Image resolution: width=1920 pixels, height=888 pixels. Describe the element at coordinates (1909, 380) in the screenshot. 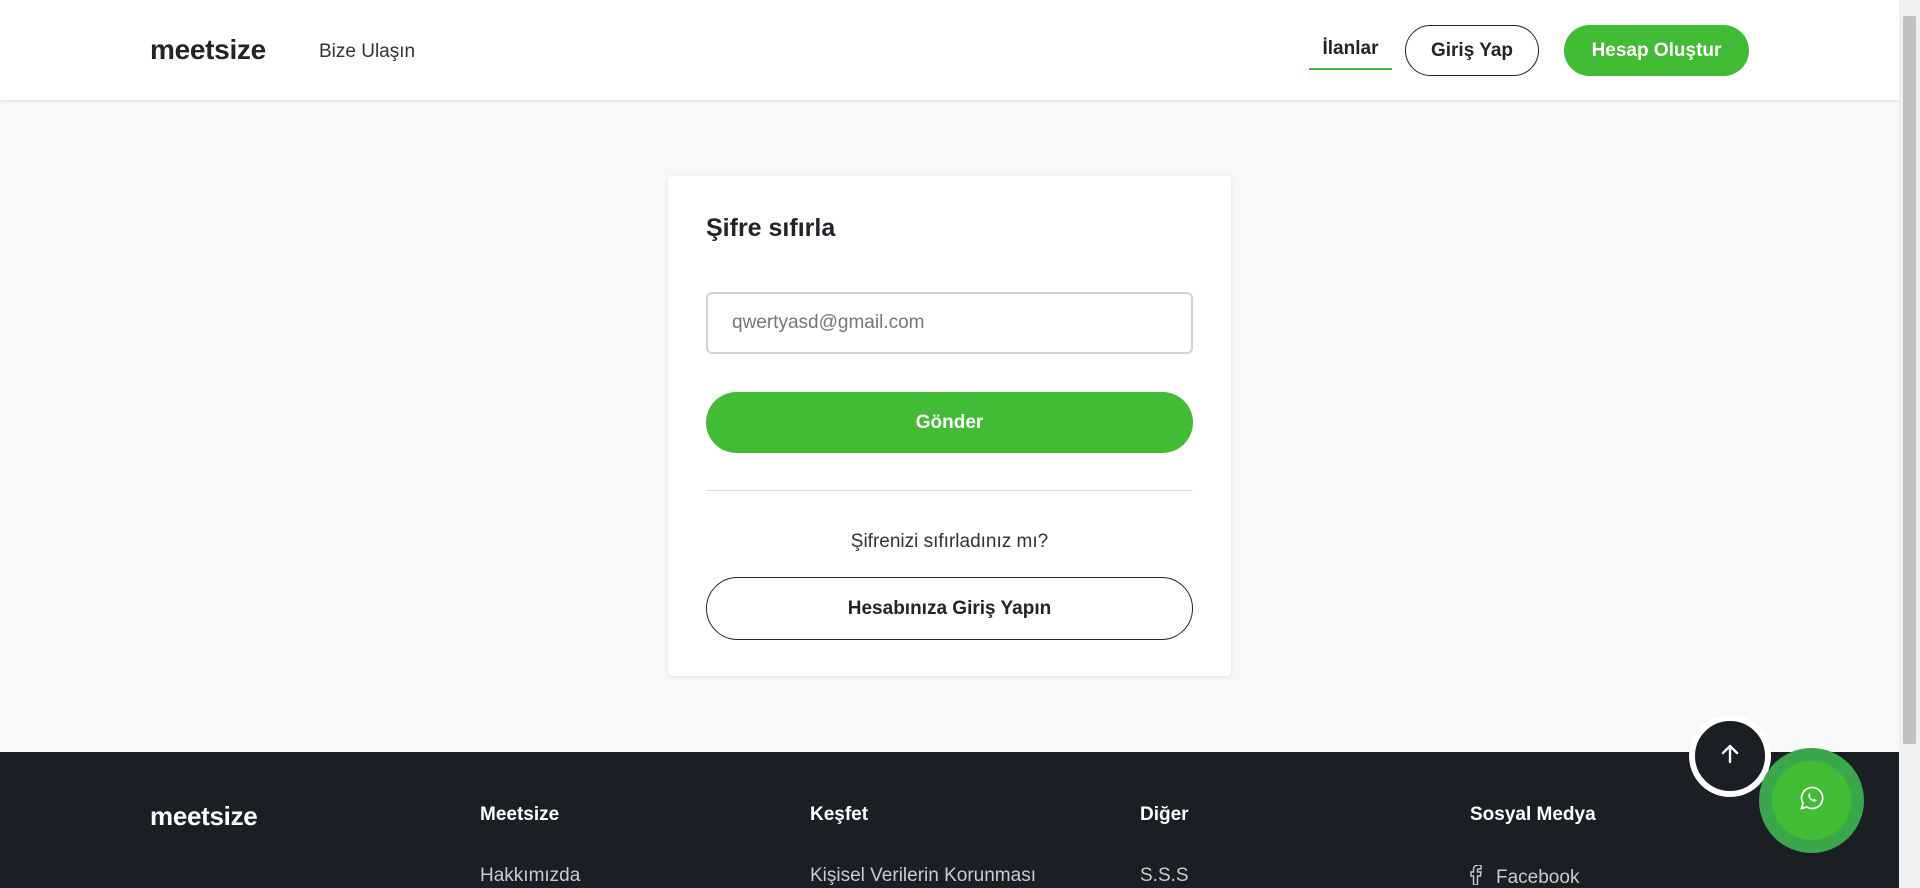

I see `scrollbar-thumb` at that location.